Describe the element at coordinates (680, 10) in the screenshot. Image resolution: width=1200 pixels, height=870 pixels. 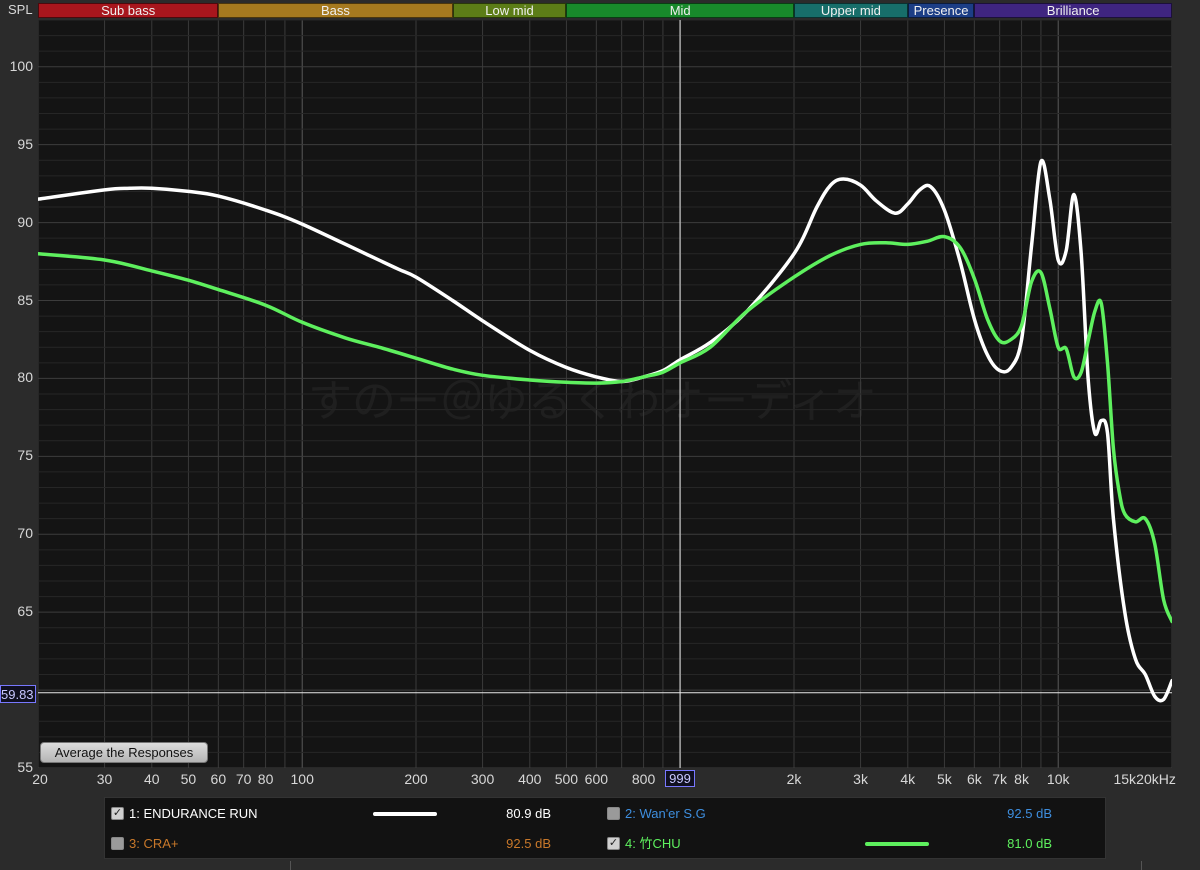
I see `band-mid: Mid` at that location.